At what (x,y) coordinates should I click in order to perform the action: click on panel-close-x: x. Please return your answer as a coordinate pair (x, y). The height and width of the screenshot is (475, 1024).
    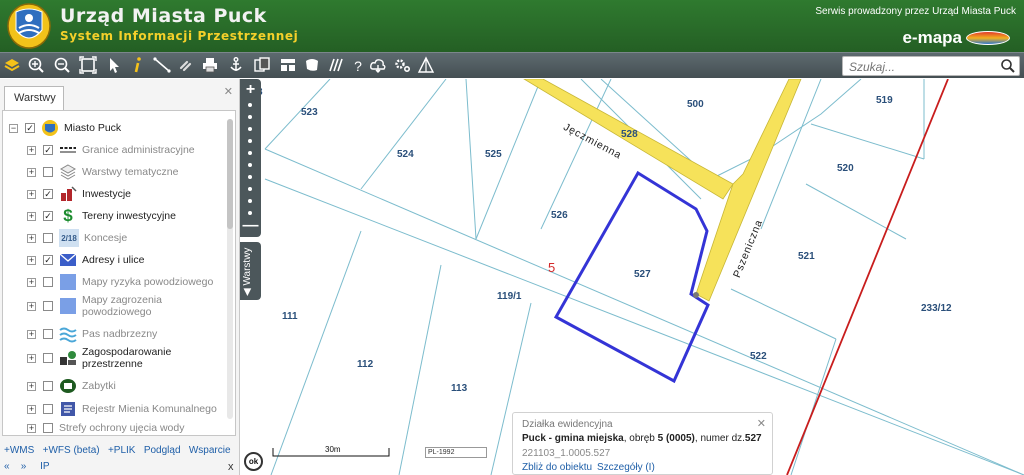
    Looking at the image, I should click on (231, 467).